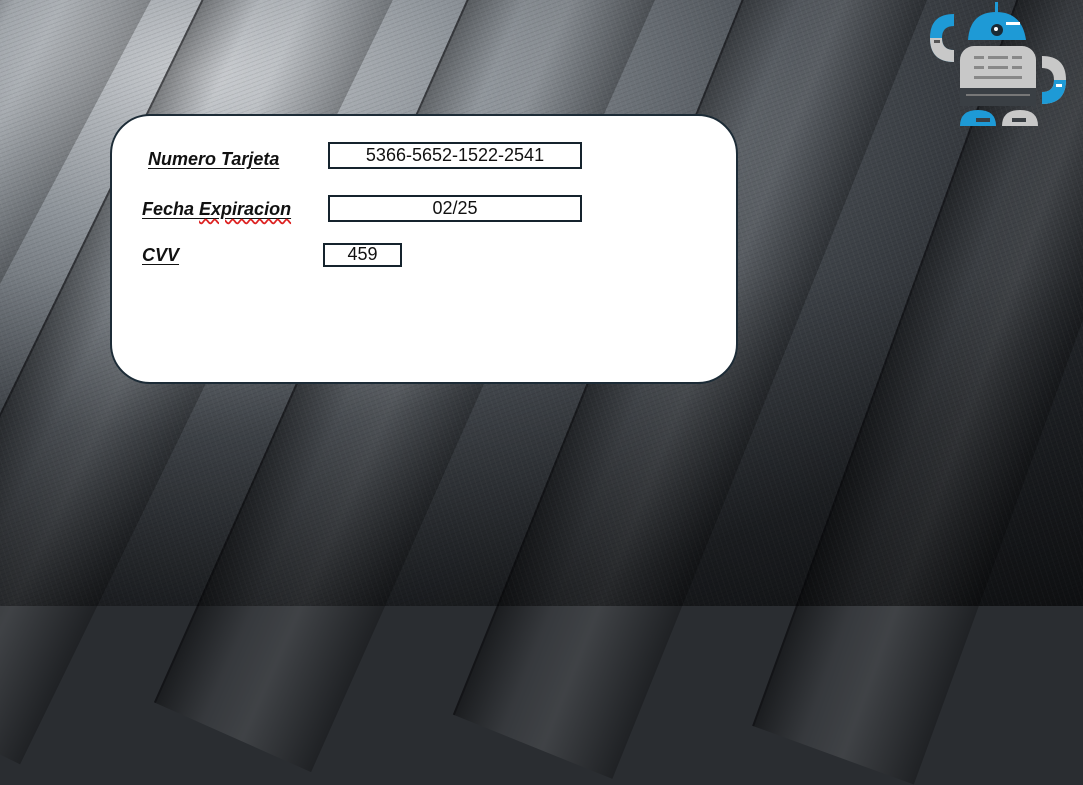 The width and height of the screenshot is (1083, 785). What do you see at coordinates (171, 209) in the screenshot?
I see `expiry-label-part1: Fecha` at bounding box center [171, 209].